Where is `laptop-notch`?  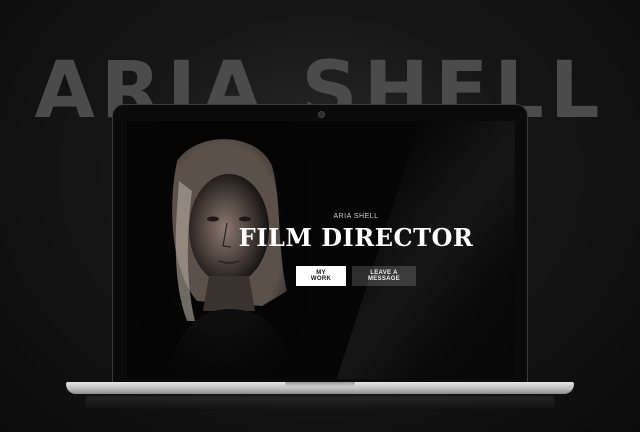
laptop-notch is located at coordinates (320, 384).